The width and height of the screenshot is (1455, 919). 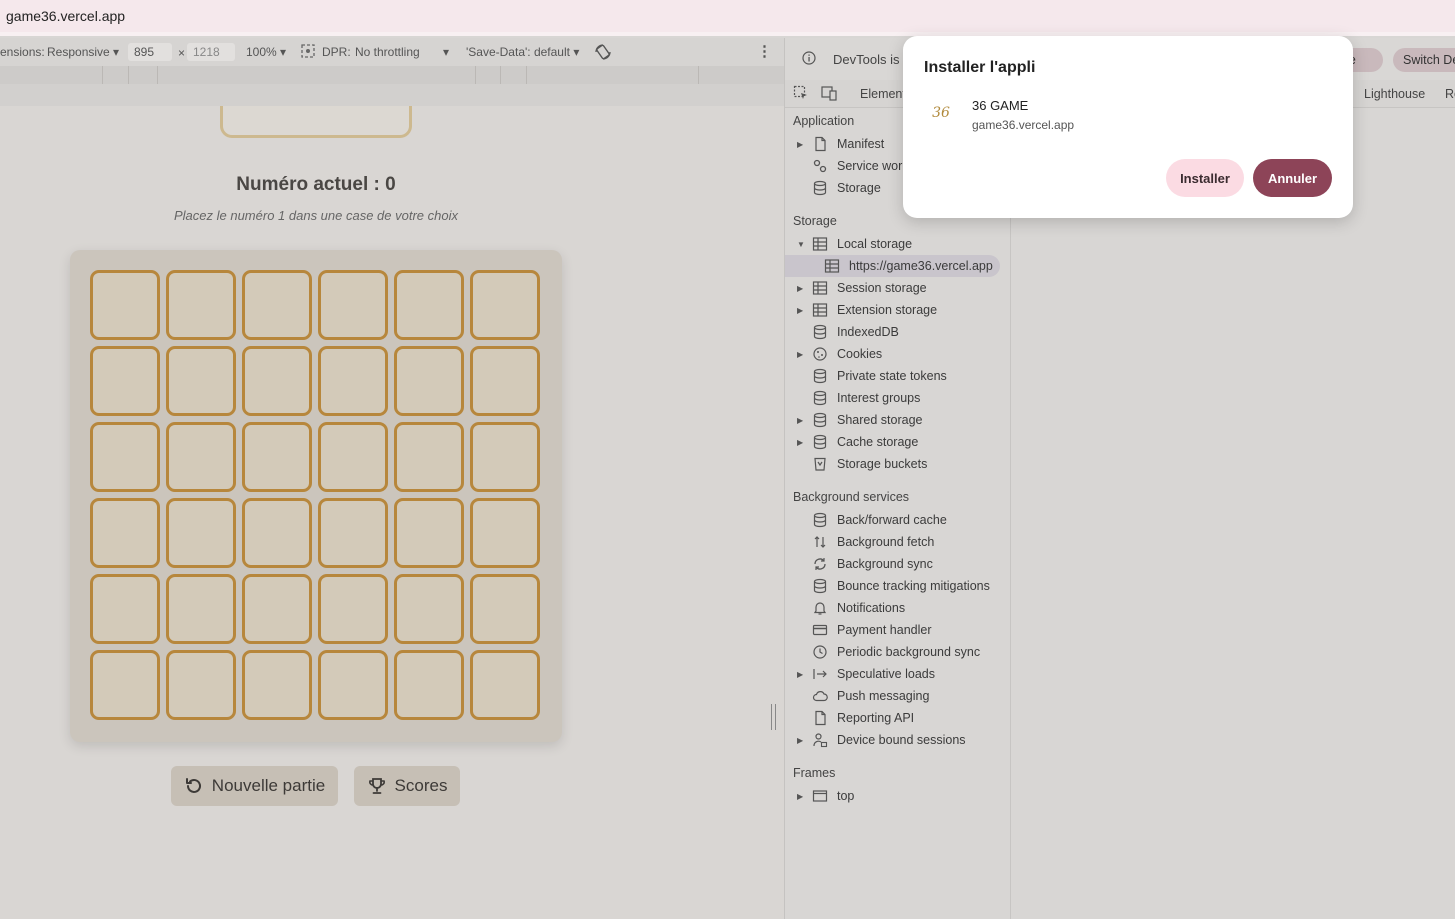 I want to click on sidebar-item-back-forward-cache: Back/forward cache, so click(x=898, y=520).